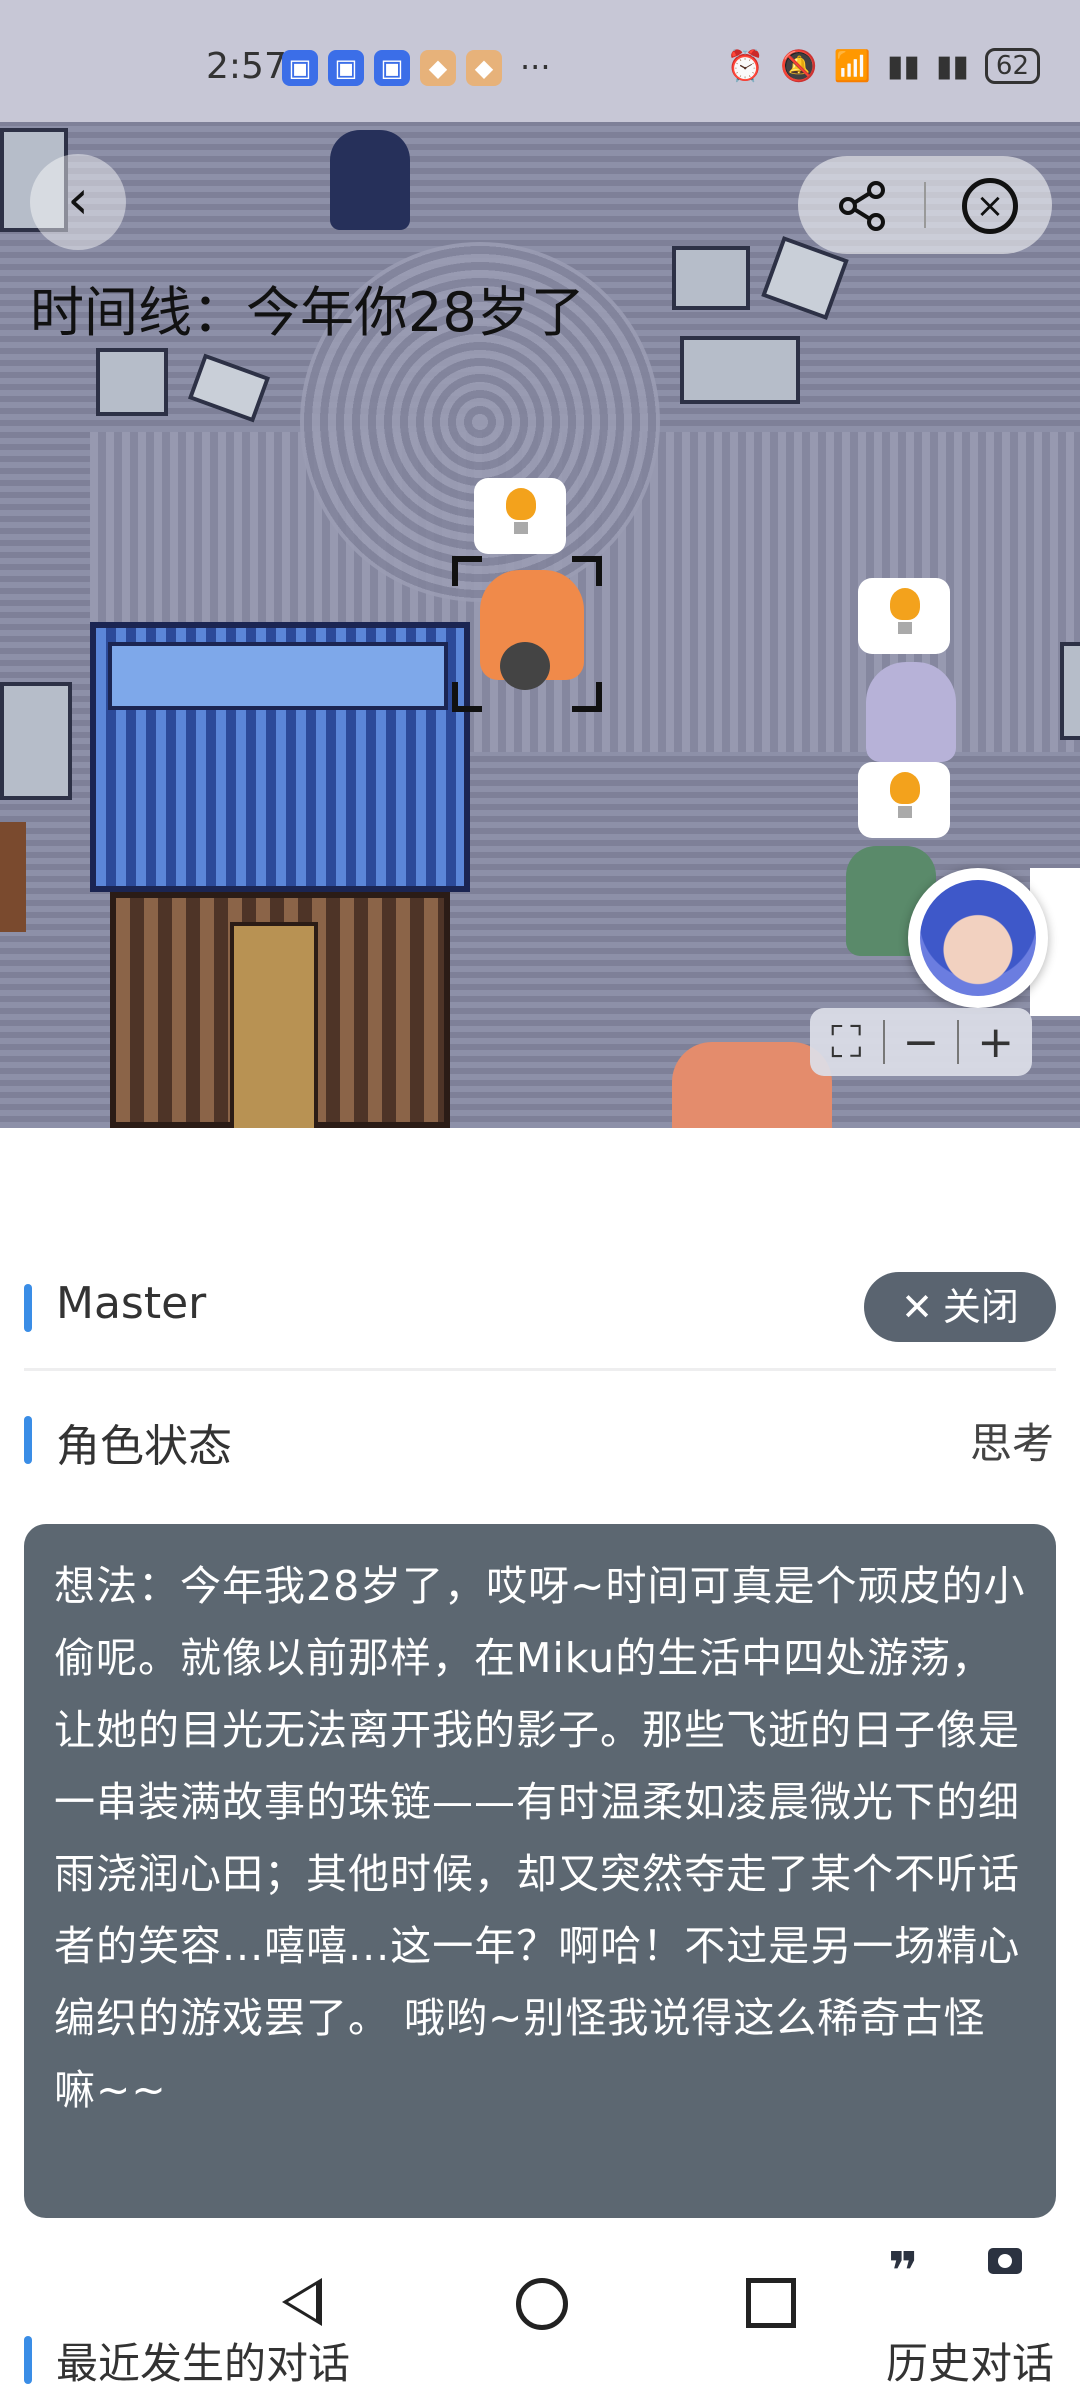 Image resolution: width=1080 pixels, height=2391 pixels. Describe the element at coordinates (280, 875) in the screenshot. I see `temple-building` at that location.